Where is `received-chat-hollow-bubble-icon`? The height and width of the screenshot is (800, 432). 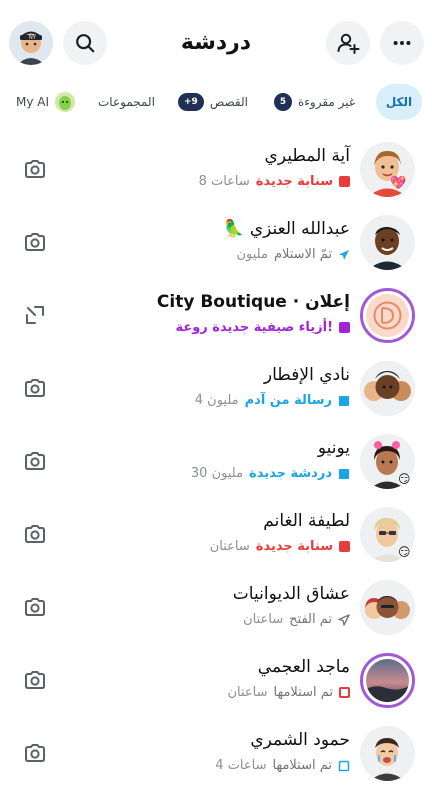
received-chat-hollow-bubble-icon is located at coordinates (344, 765).